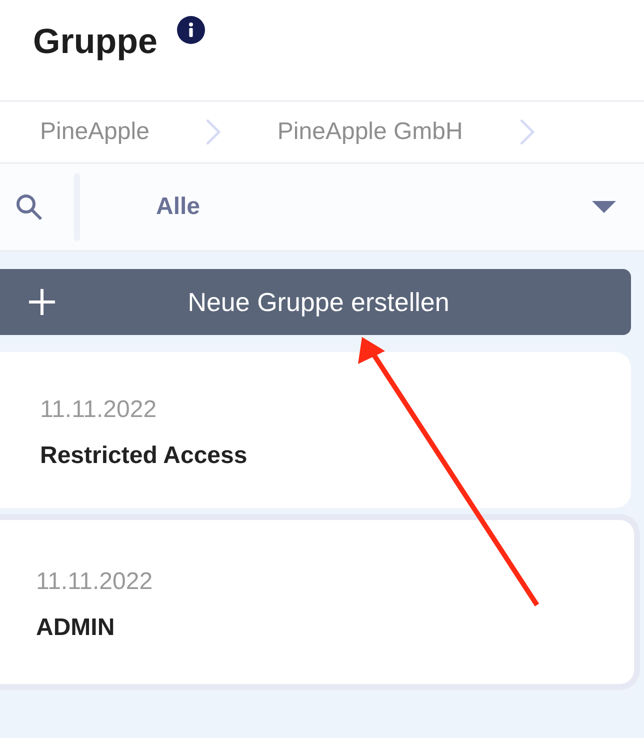 This screenshot has width=644, height=738. I want to click on plus-icon, so click(42, 302).